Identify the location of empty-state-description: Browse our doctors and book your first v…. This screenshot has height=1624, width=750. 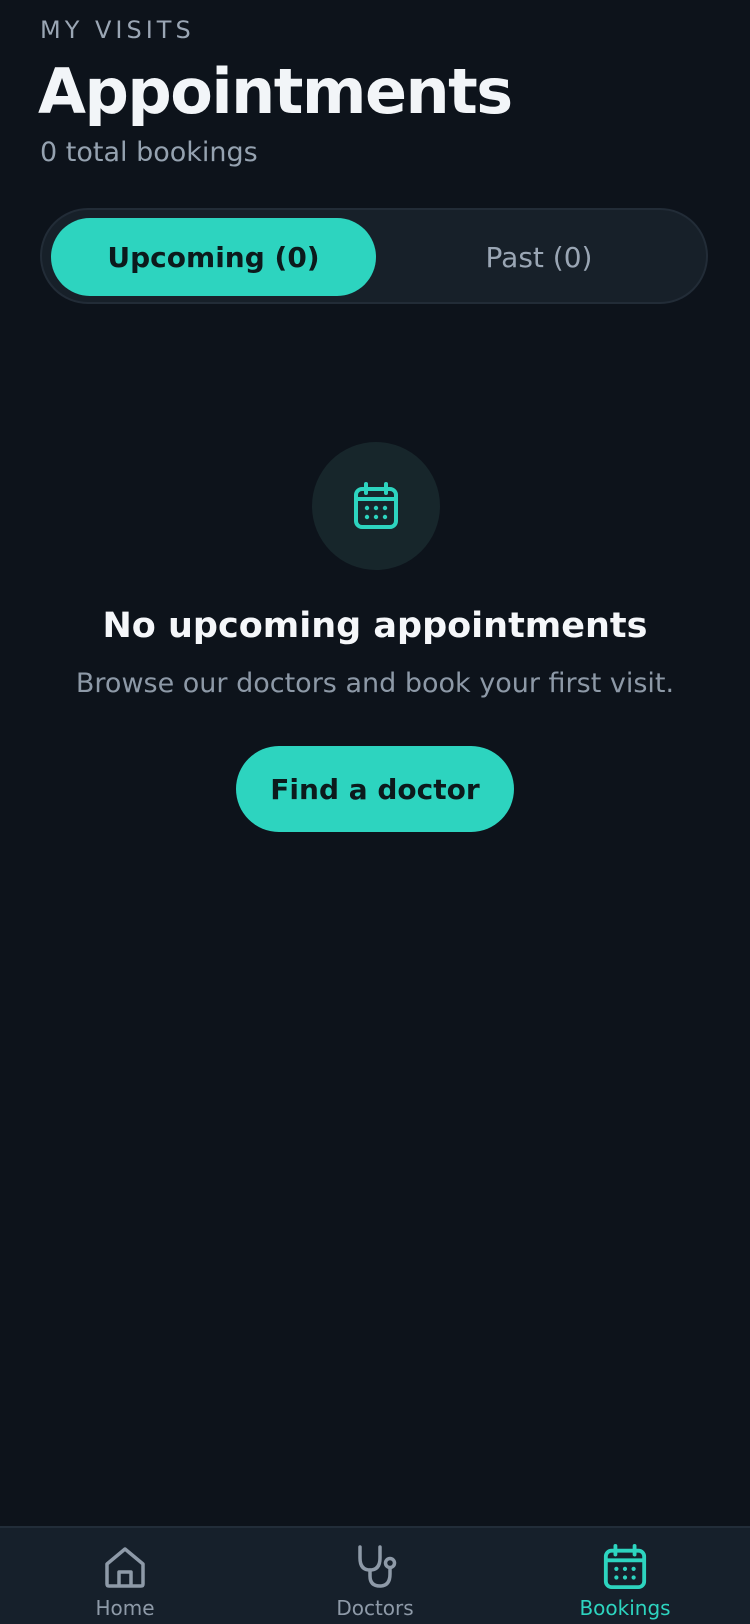
(375, 683).